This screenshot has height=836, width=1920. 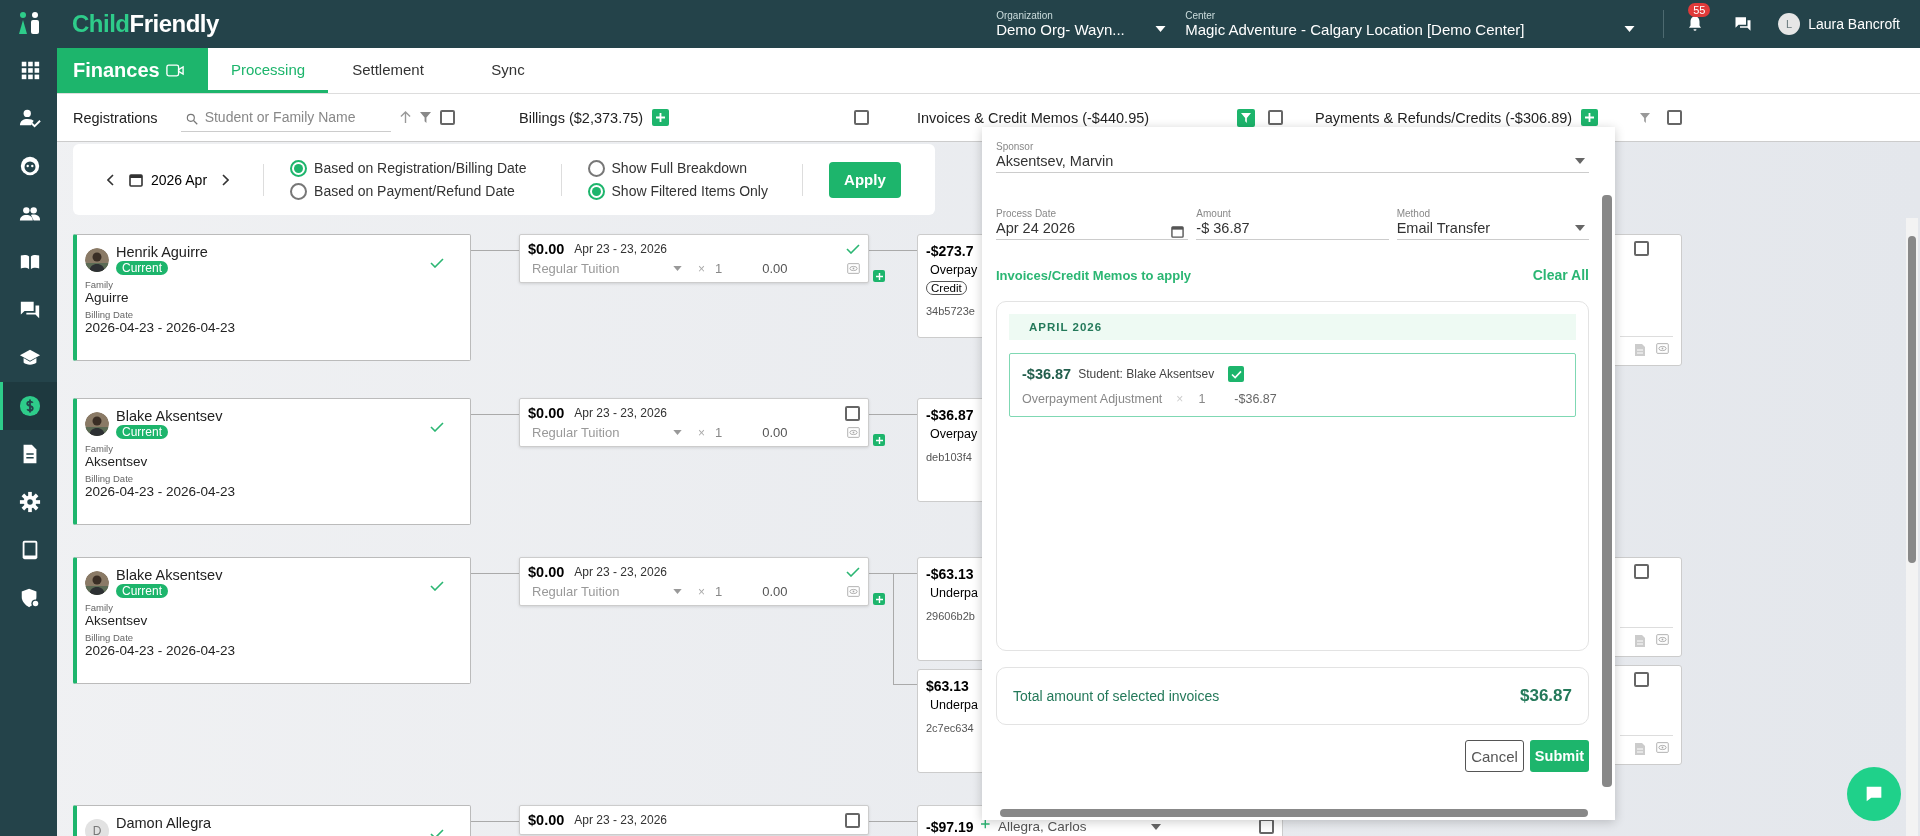 I want to click on field-label: Process Date, so click(x=1026, y=213).